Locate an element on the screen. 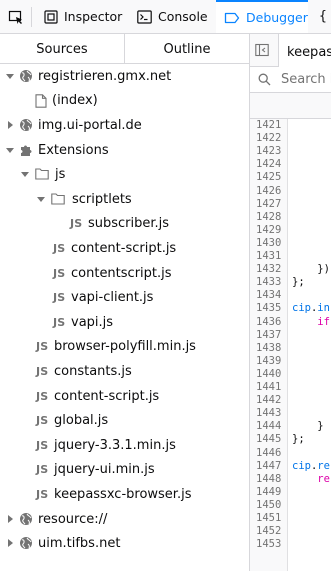  tree-item-subscriber-js: JS subscriber.js is located at coordinates (124, 224).